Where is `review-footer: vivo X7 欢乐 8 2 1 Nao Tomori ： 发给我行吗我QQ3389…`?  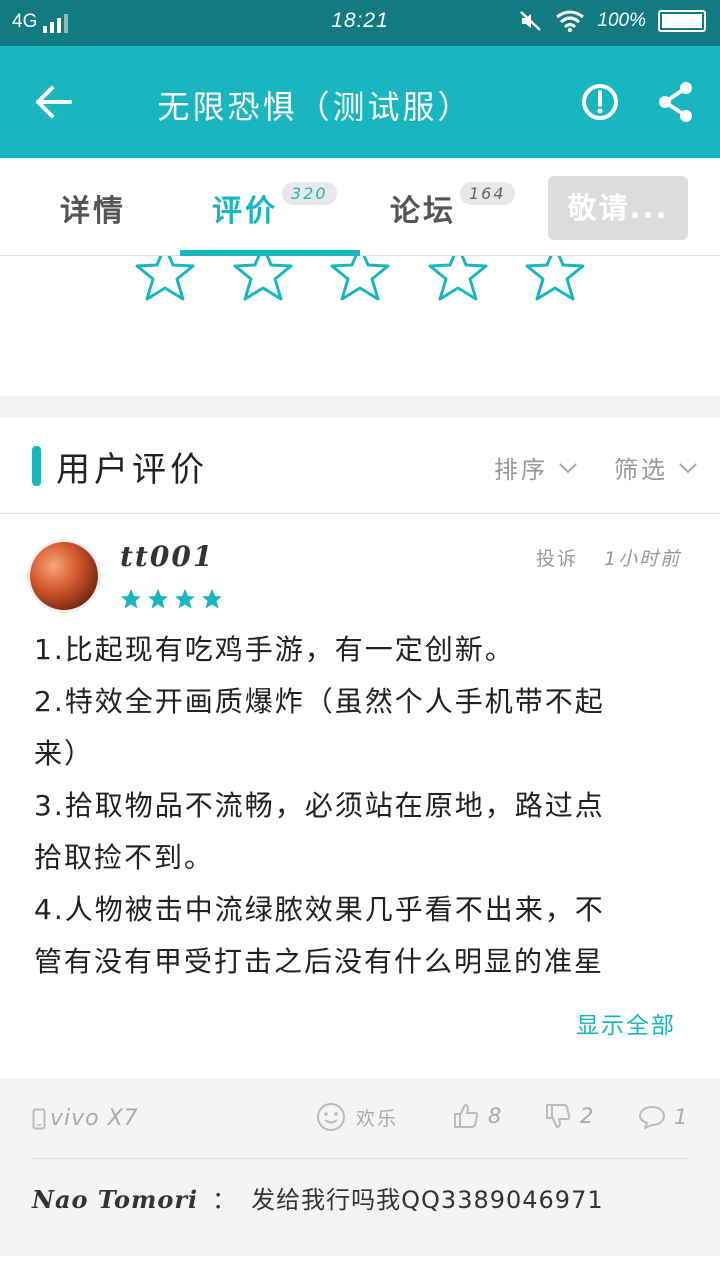
review-footer: vivo X7 欢乐 8 2 1 Nao Tomori ： 发给我行吗我QQ3389… is located at coordinates (360, 1161).